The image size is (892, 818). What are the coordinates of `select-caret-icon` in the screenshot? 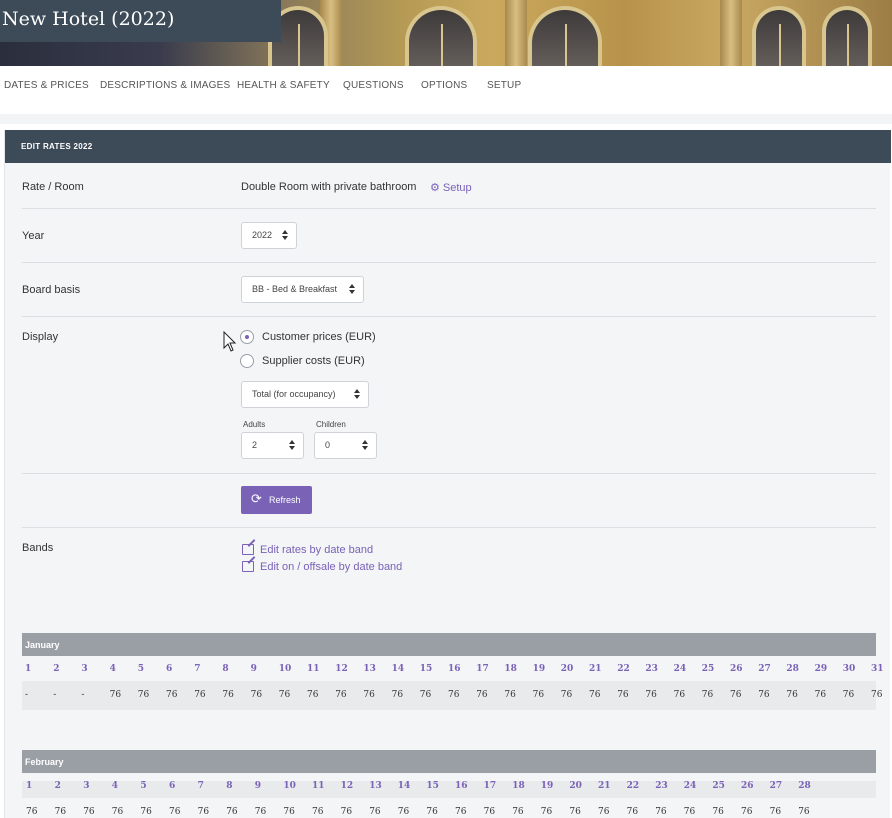 It's located at (292, 446).